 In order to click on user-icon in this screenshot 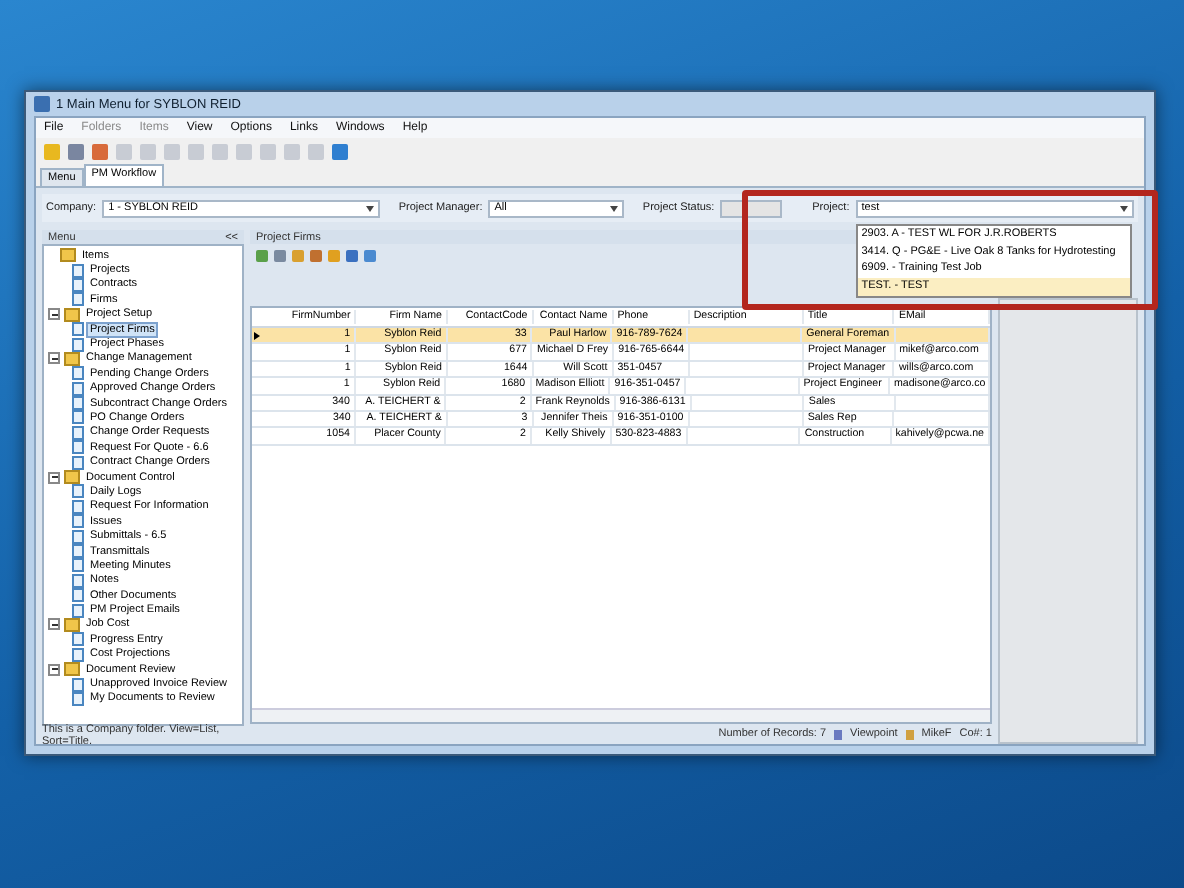, I will do `click(909, 734)`.